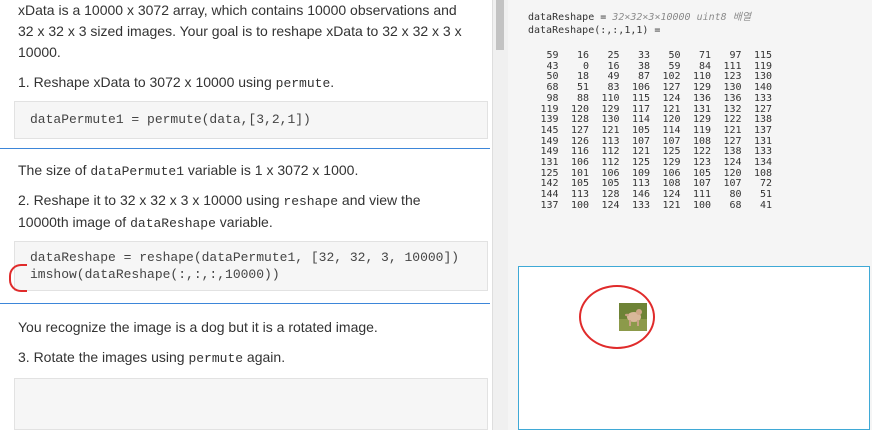 This screenshot has width=872, height=430. Describe the element at coordinates (671, 205) in the screenshot. I see `matrix-cell: 121` at that location.